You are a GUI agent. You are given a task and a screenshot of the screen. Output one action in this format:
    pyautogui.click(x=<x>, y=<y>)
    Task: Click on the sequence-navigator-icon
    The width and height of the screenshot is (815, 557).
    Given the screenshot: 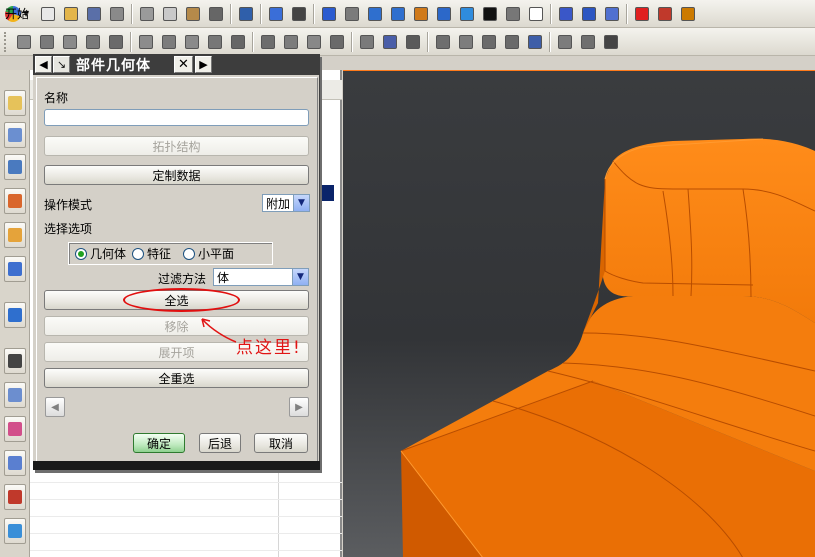 What is the action you would take?
    pyautogui.click(x=15, y=269)
    